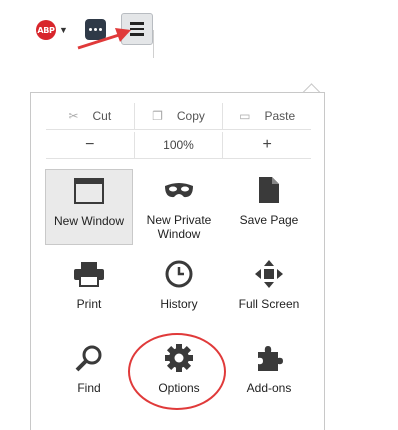  What do you see at coordinates (269, 207) in the screenshot?
I see `save-page-button: Save Page` at bounding box center [269, 207].